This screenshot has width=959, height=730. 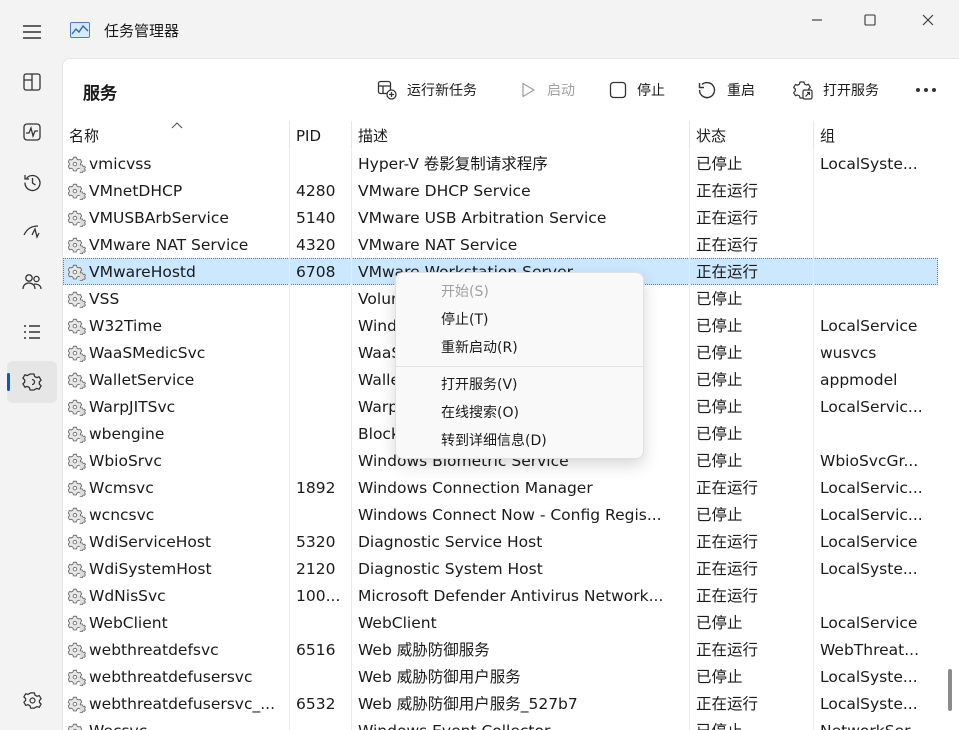 What do you see at coordinates (519, 441) in the screenshot?
I see `menu-item-go-to-details: 转到详细信息(D)` at bounding box center [519, 441].